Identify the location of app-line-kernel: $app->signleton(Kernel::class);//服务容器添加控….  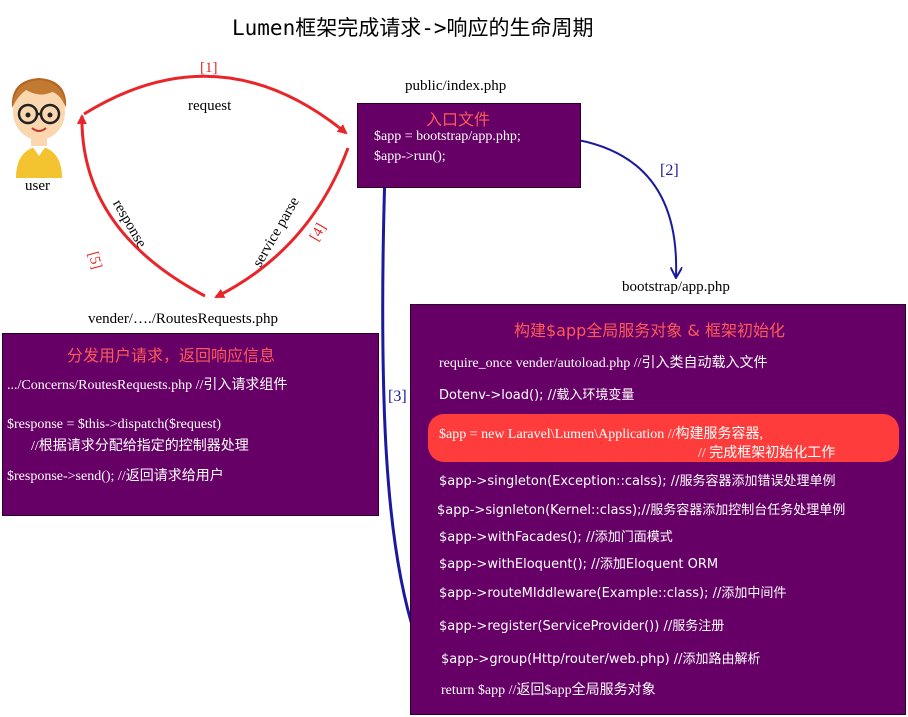
(641, 510).